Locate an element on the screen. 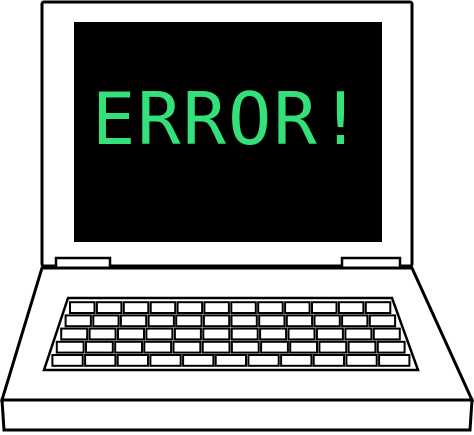  laptop-base-front is located at coordinates (237, 415).